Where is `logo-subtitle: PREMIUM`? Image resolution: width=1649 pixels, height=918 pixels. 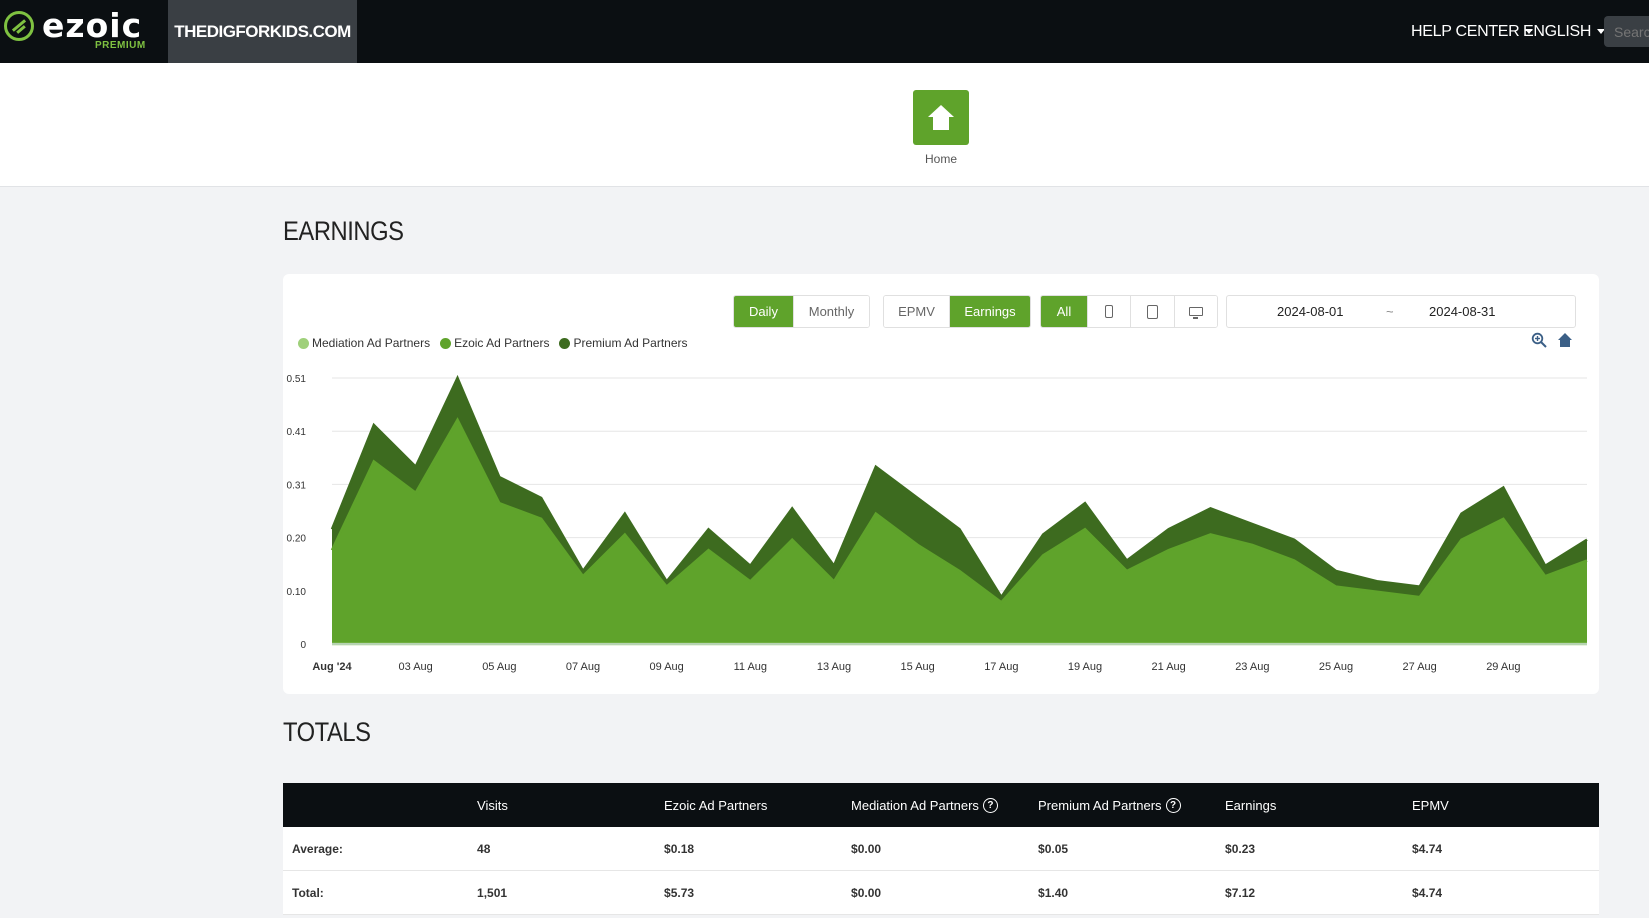
logo-subtitle: PREMIUM is located at coordinates (120, 45).